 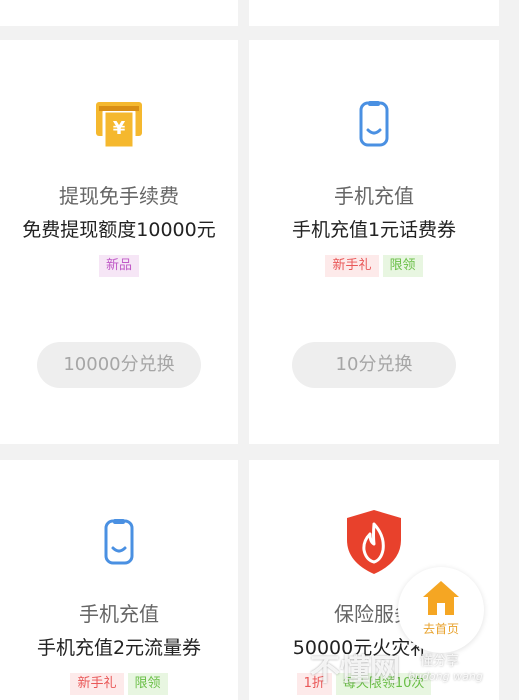 What do you see at coordinates (119, 365) in the screenshot?
I see `redeem-button: 10000分兑换` at bounding box center [119, 365].